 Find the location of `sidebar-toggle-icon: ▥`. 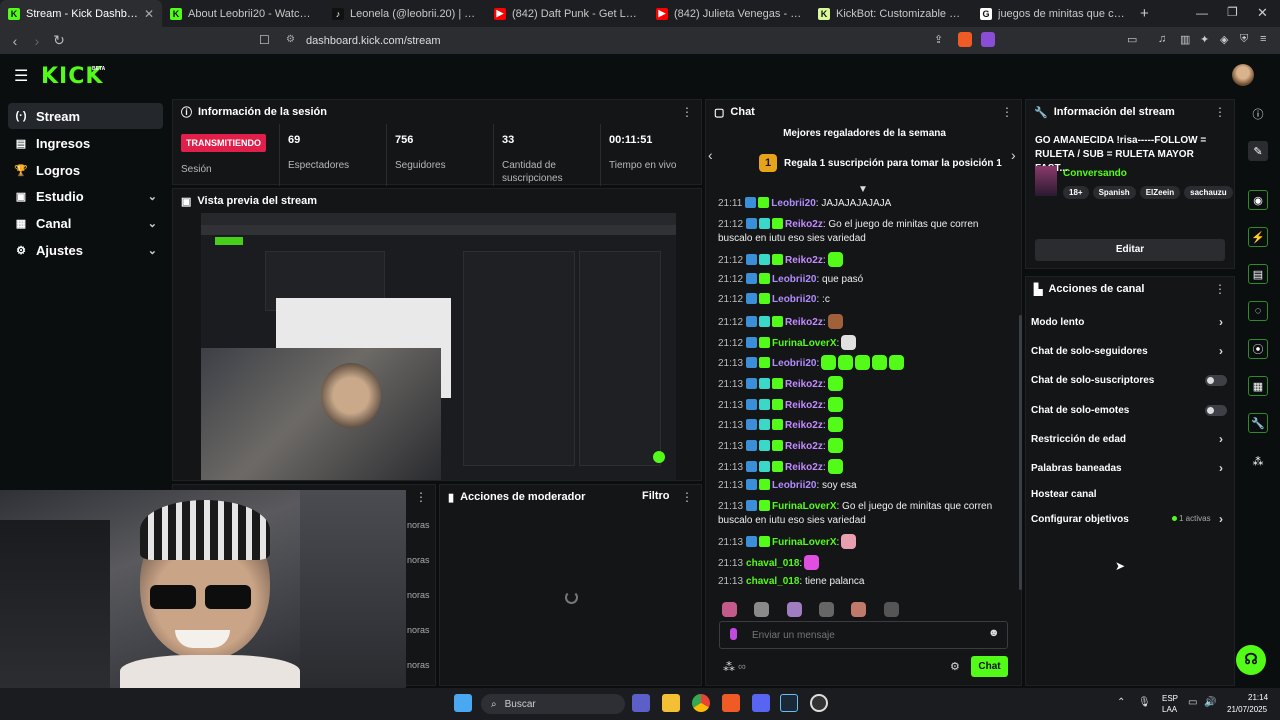

sidebar-toggle-icon: ▥ is located at coordinates (1185, 39).